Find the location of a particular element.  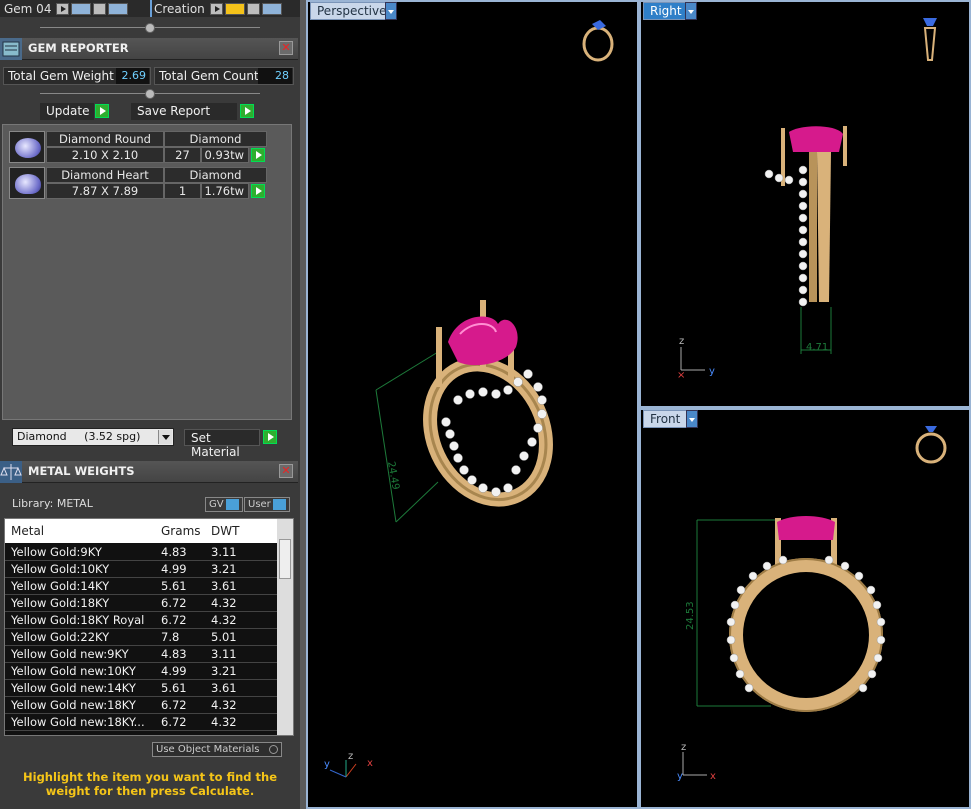

creation-lock-icon is located at coordinates (253, 8).